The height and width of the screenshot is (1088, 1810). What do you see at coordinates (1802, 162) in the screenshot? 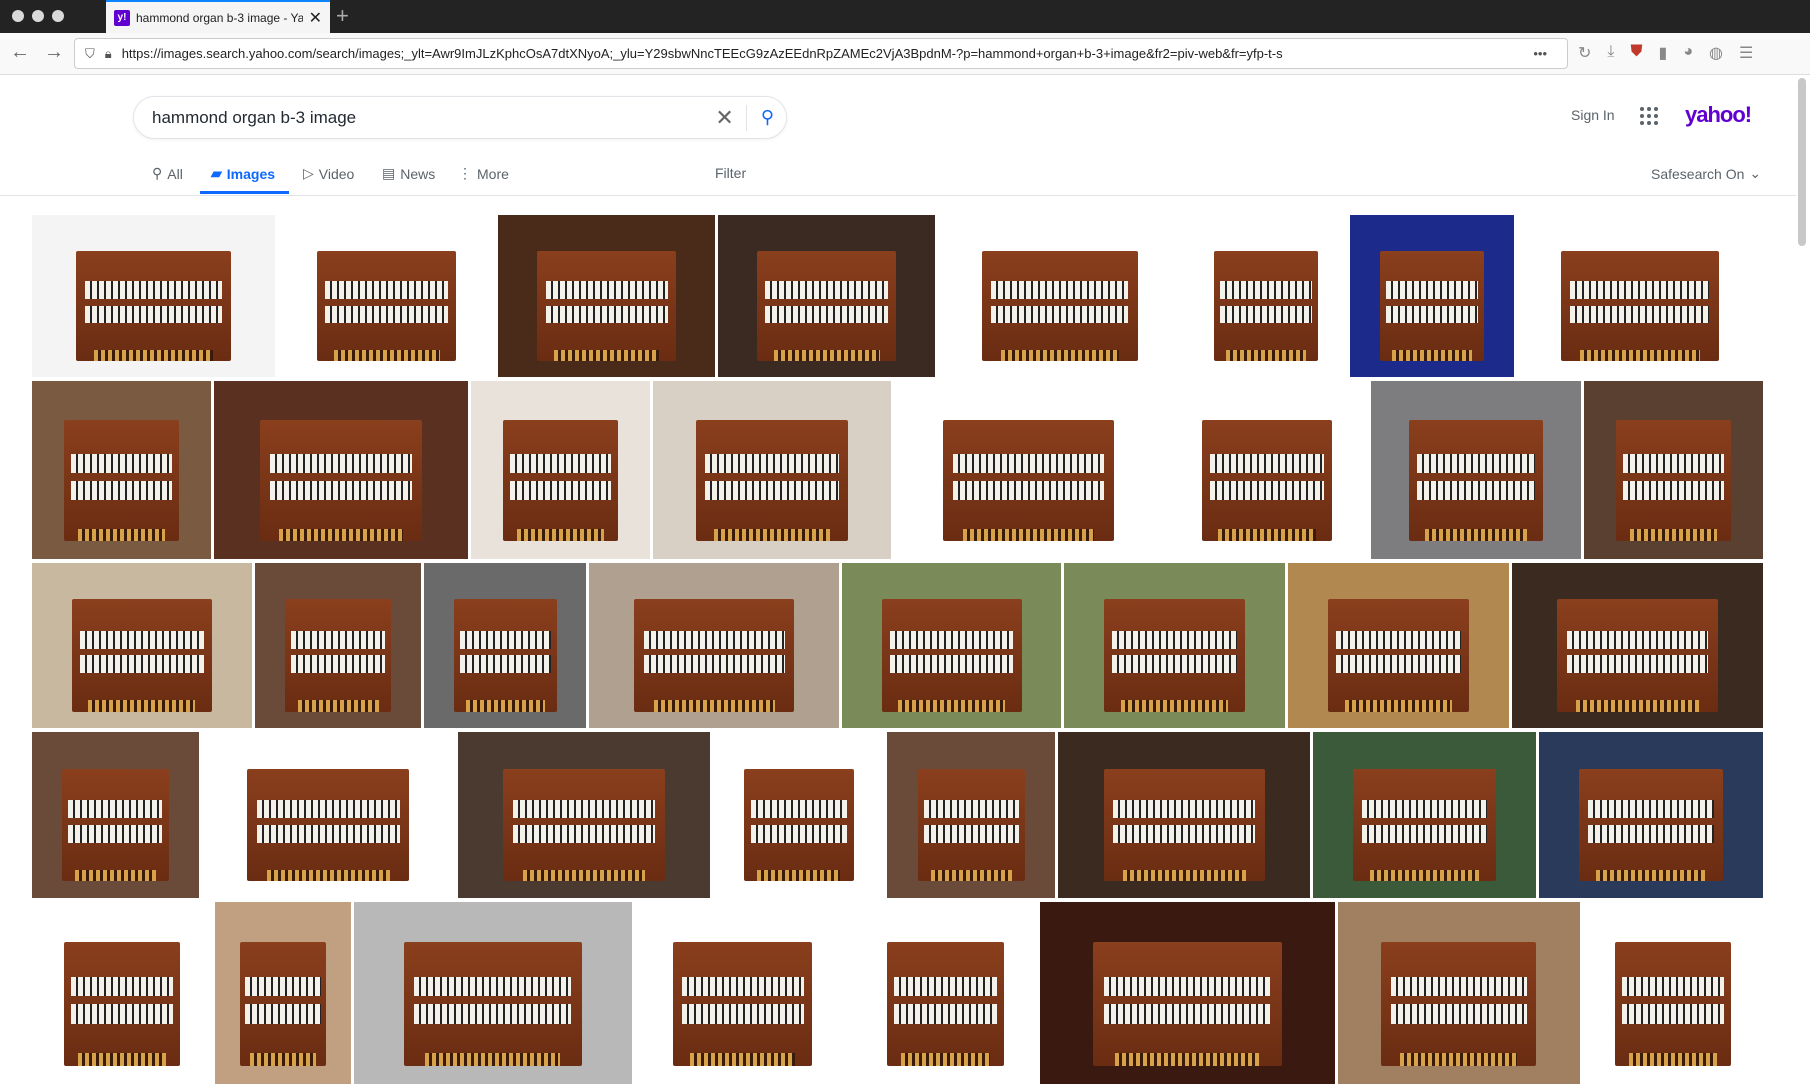
I see `scrollbar` at bounding box center [1802, 162].